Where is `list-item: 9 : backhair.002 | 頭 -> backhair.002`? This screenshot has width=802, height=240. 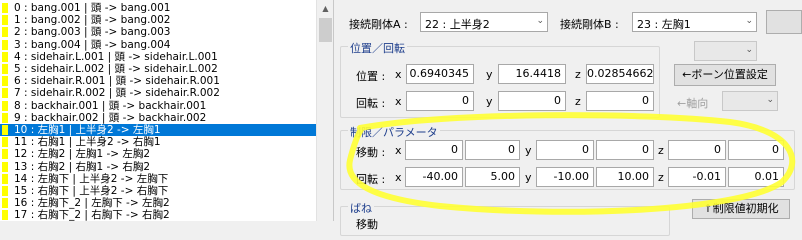
list-item: 9 : backhair.002 | 頭 -> backhair.002 is located at coordinates (158, 118).